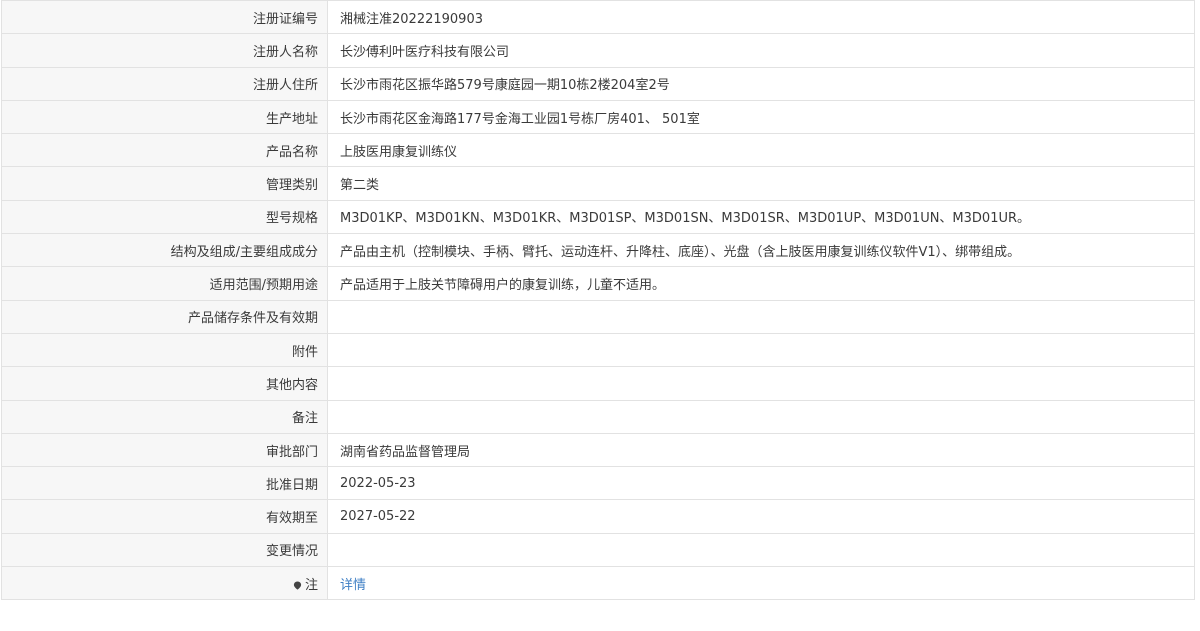 The image size is (1200, 631). I want to click on row-label: 附件, so click(164, 350).